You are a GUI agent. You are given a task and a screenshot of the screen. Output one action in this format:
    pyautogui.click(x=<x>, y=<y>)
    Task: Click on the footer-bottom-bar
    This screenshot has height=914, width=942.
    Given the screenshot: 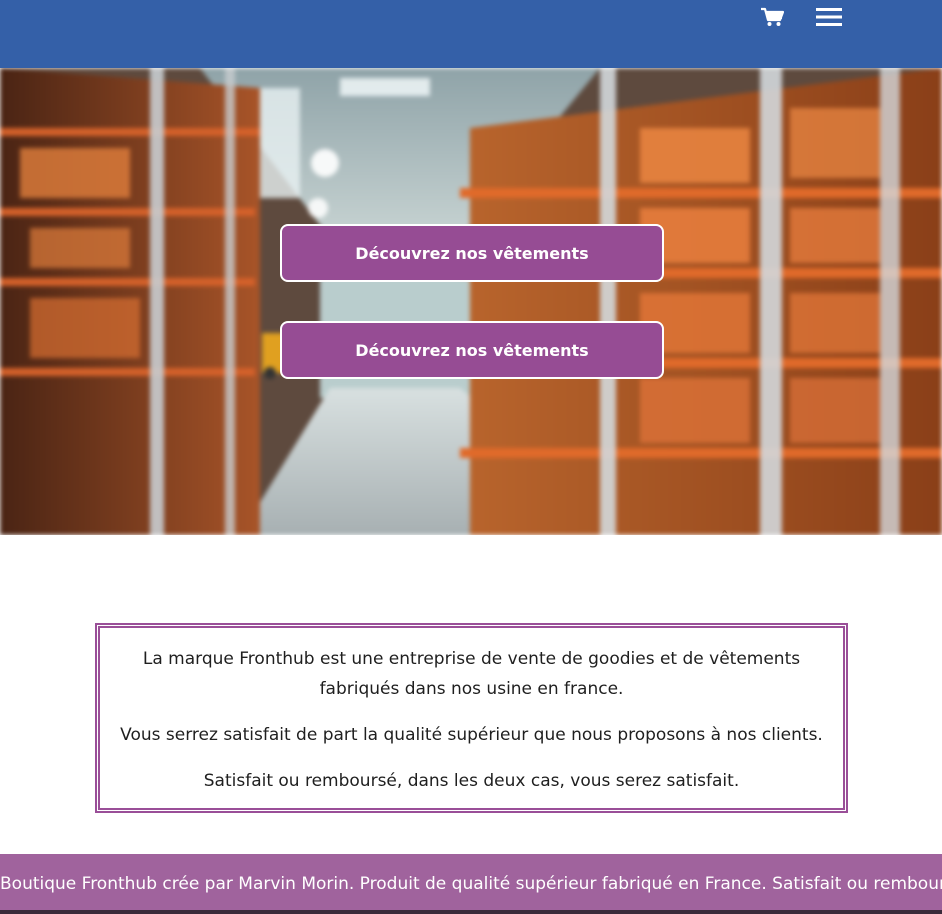 What is the action you would take?
    pyautogui.click(x=471, y=912)
    